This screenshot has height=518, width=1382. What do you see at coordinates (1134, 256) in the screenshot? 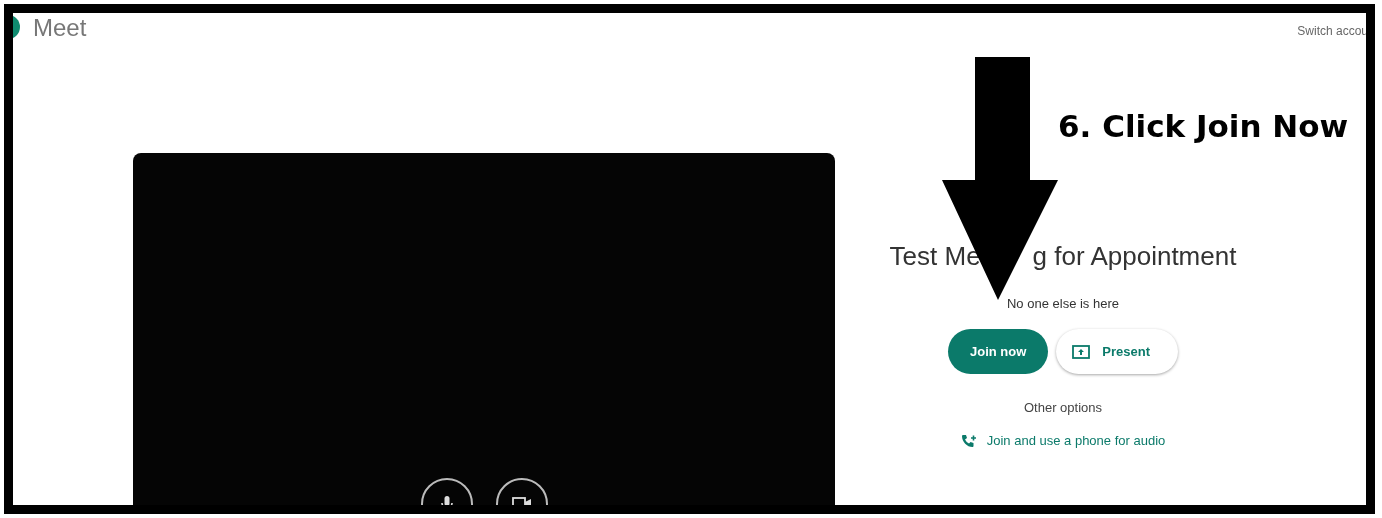
I see `meeting-title: g for Appointment` at bounding box center [1134, 256].